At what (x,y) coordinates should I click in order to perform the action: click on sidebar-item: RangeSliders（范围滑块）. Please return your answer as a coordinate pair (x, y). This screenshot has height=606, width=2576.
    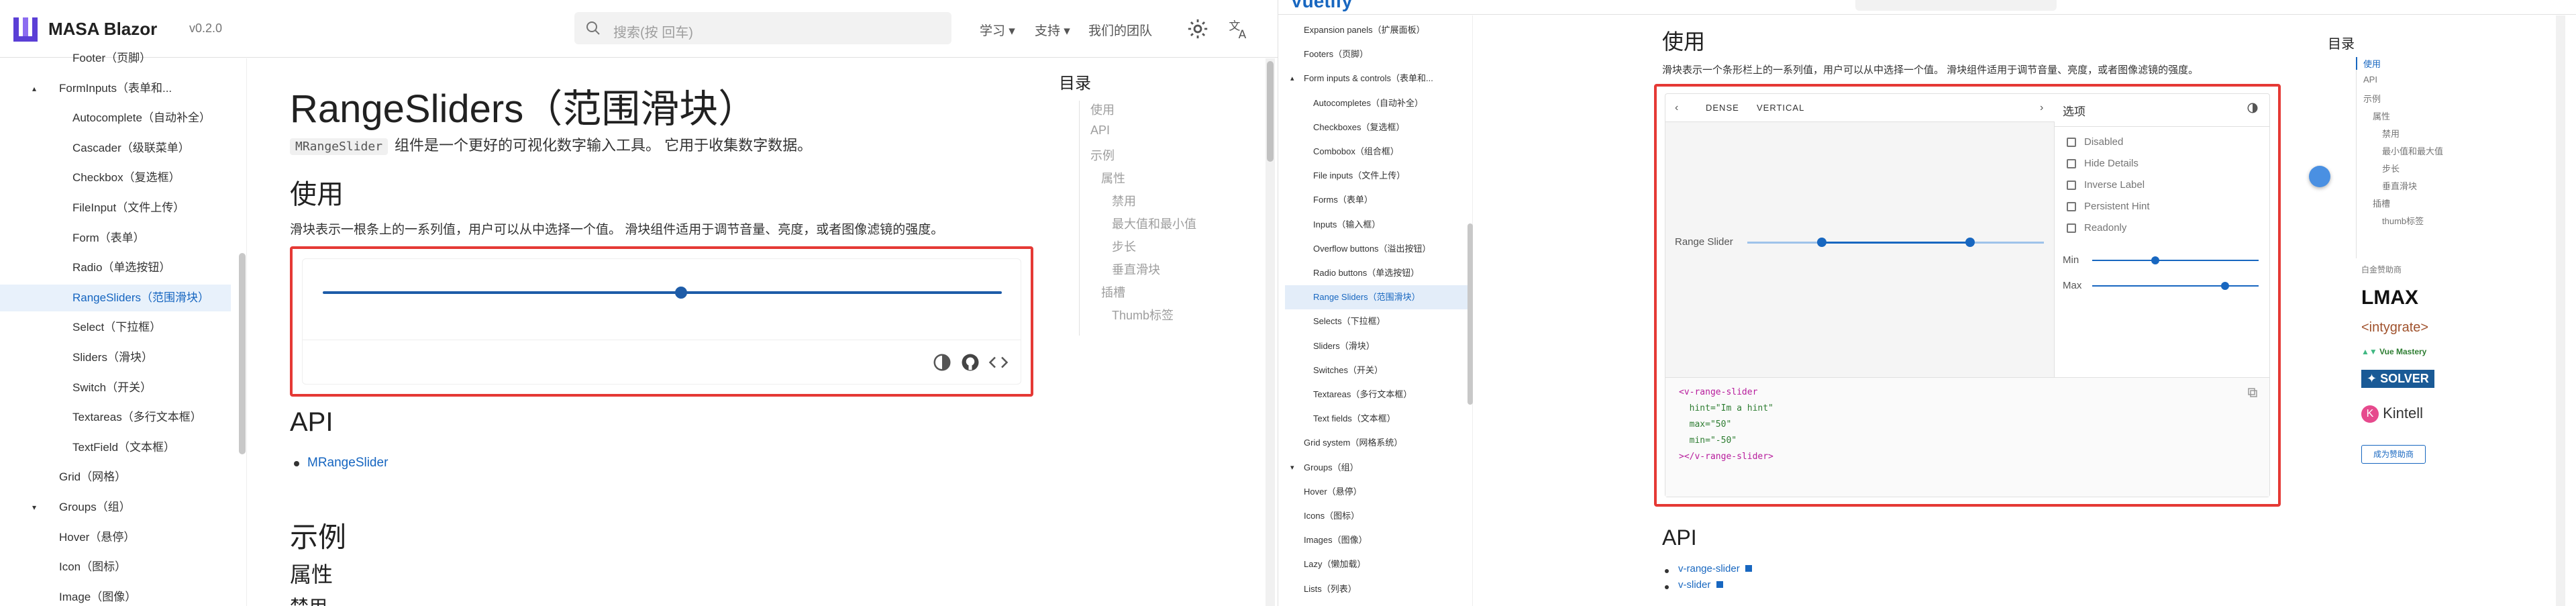
    Looking at the image, I should click on (115, 297).